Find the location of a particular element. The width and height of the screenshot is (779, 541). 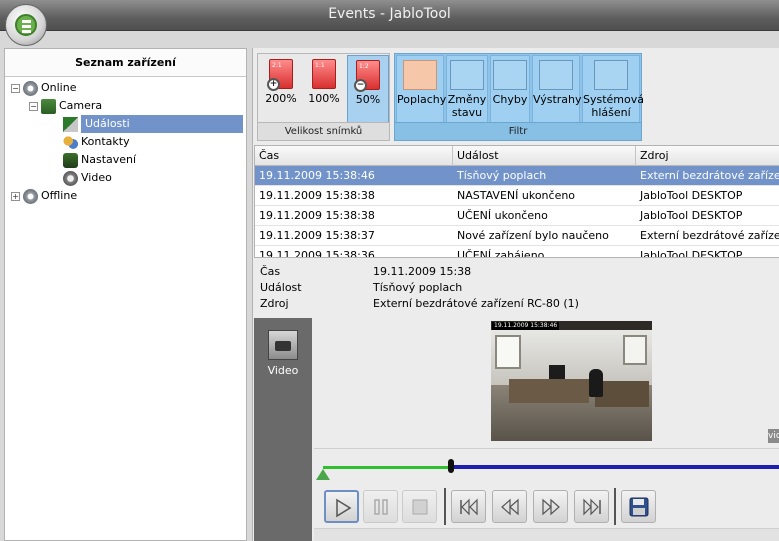

video-sidebar: Video is located at coordinates (283, 429).